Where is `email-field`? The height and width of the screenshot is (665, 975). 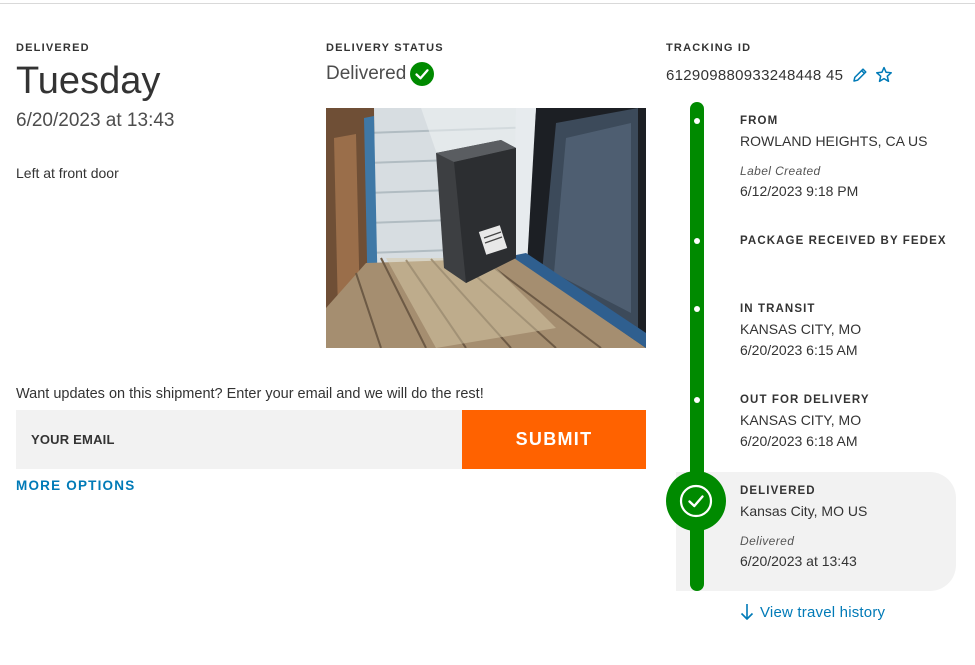
email-field is located at coordinates (239, 439).